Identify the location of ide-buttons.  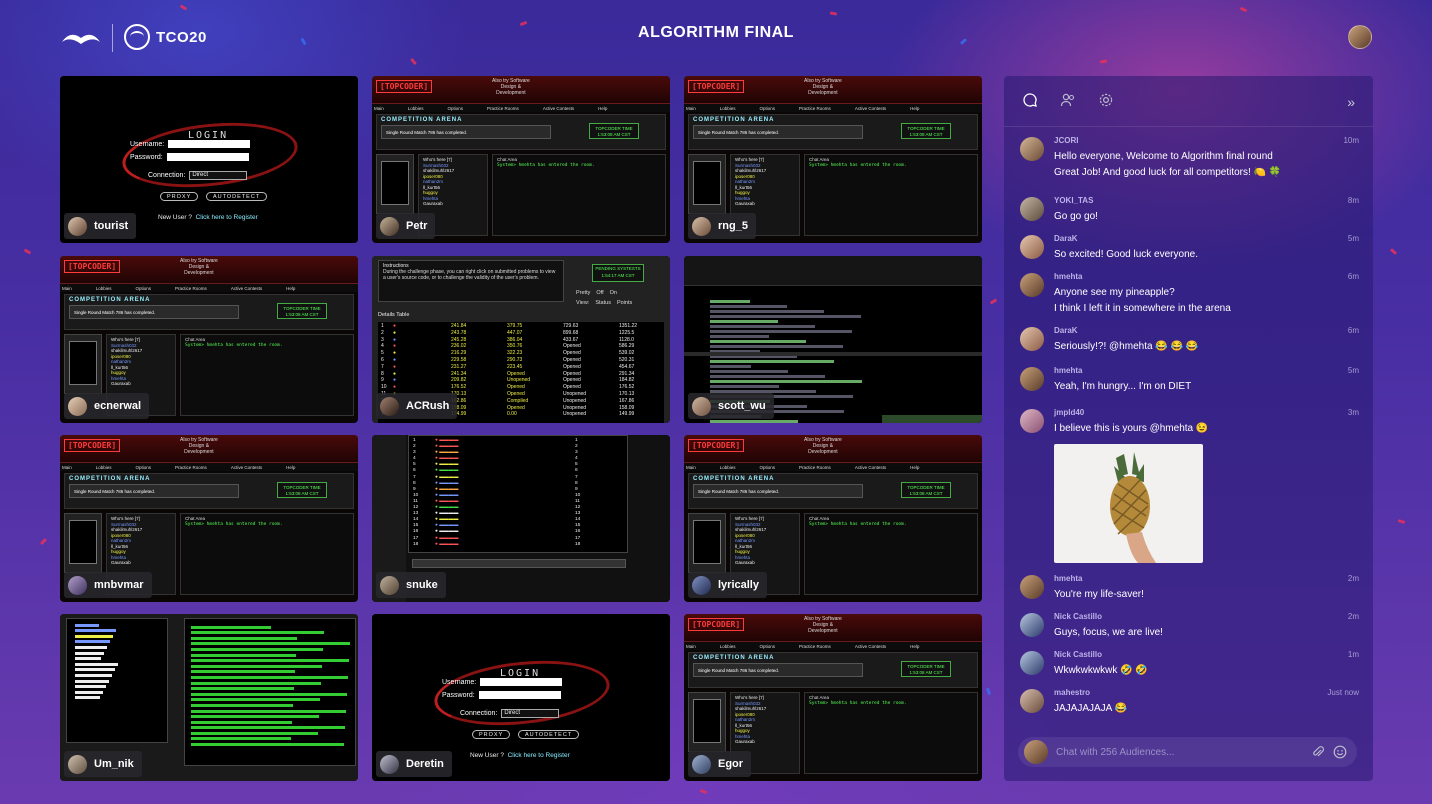
(932, 419).